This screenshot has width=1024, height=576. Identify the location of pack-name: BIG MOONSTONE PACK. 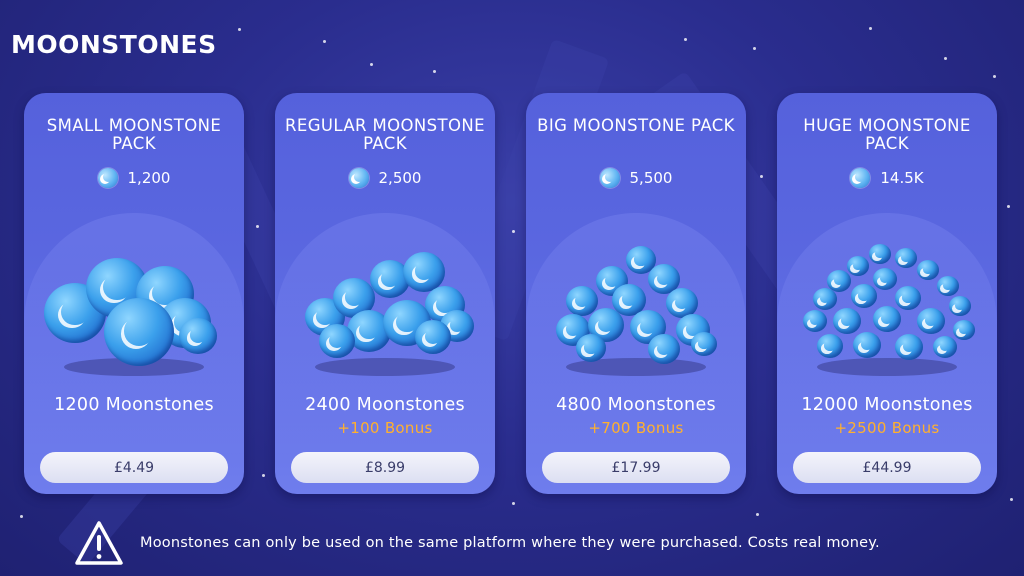
(636, 125).